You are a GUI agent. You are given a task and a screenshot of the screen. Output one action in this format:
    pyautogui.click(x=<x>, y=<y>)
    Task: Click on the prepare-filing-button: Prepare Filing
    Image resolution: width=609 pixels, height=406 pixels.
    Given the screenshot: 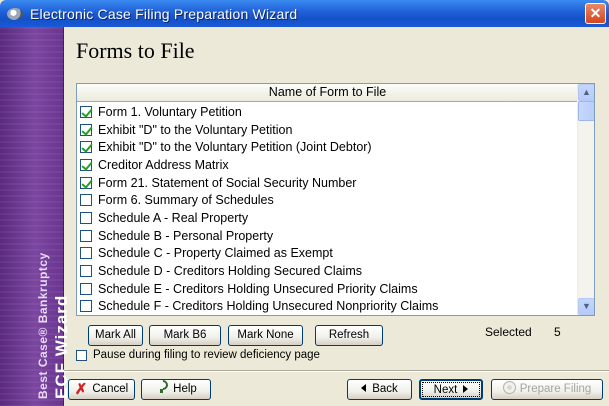 What is the action you would take?
    pyautogui.click(x=547, y=389)
    